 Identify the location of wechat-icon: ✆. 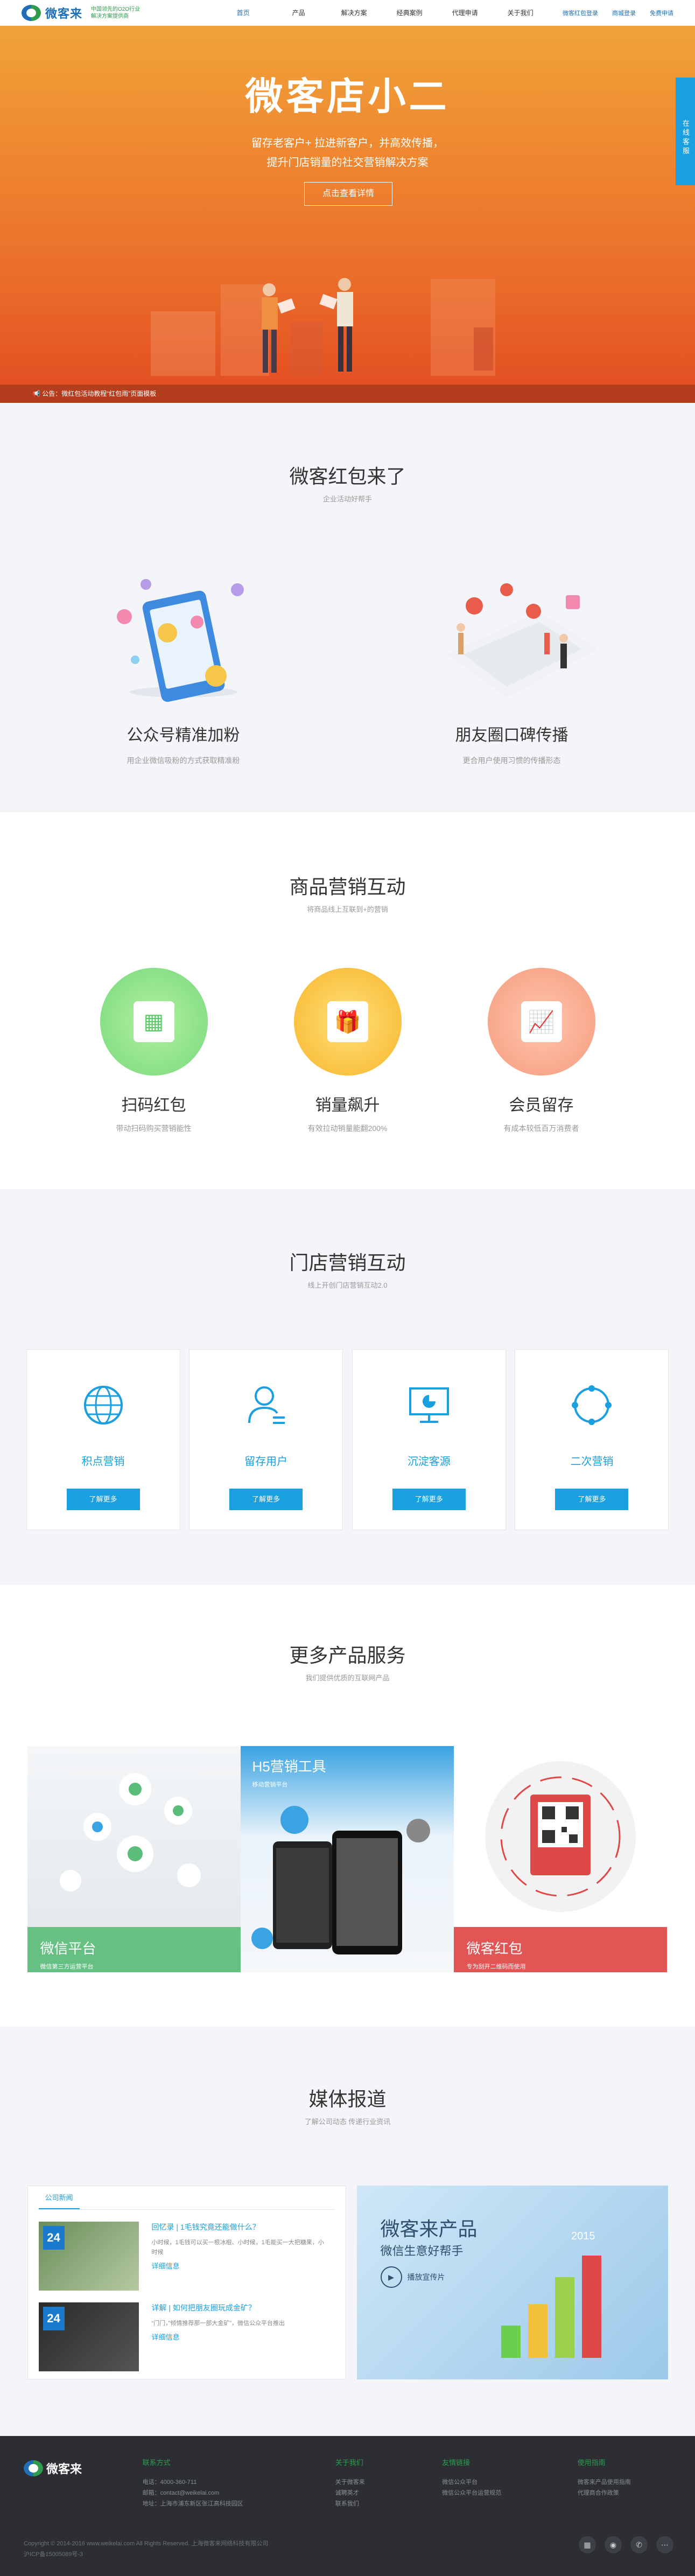
(639, 2544).